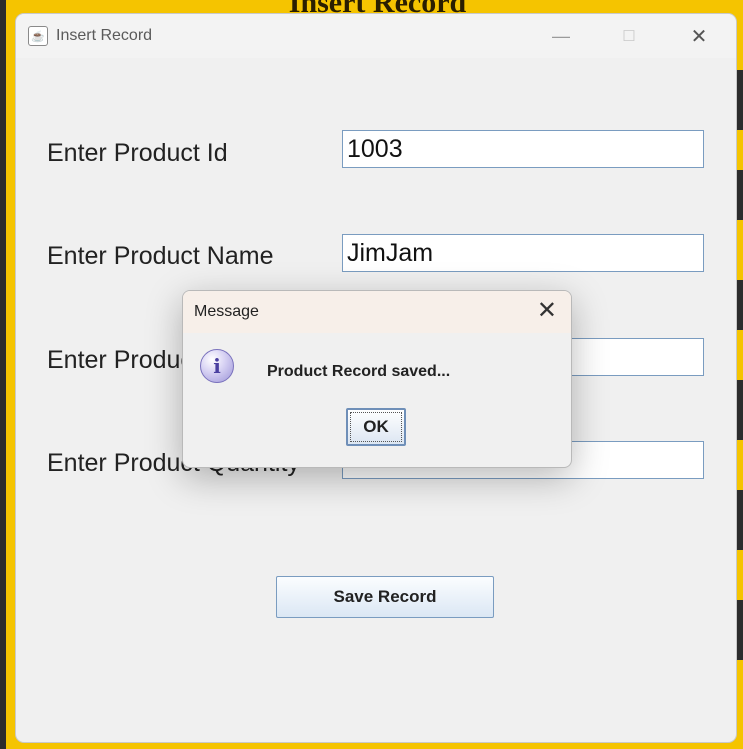  What do you see at coordinates (629, 36) in the screenshot?
I see `maximize-button: ☐` at bounding box center [629, 36].